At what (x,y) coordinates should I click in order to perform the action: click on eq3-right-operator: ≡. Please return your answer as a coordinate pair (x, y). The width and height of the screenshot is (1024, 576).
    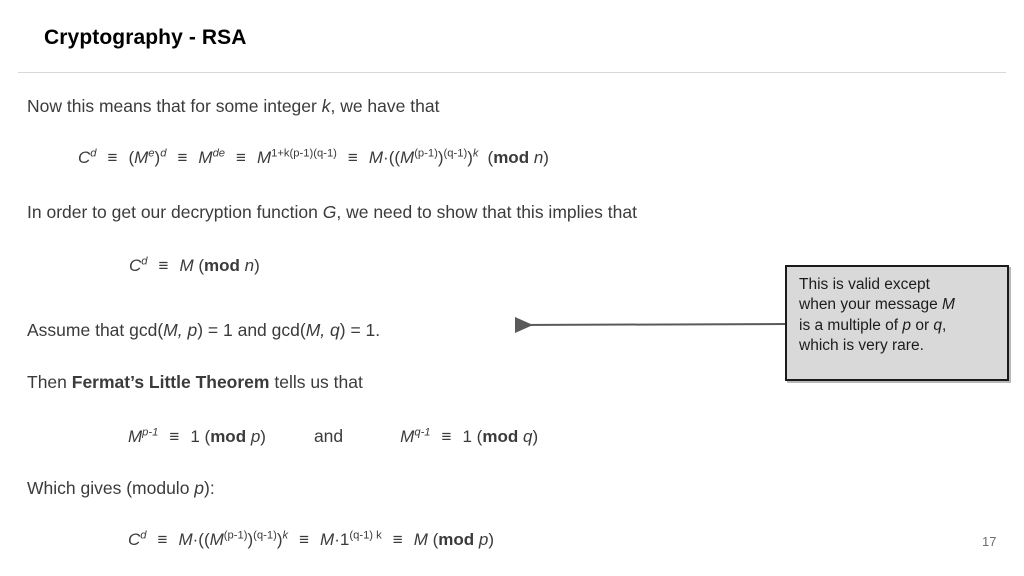
    Looking at the image, I should click on (446, 436).